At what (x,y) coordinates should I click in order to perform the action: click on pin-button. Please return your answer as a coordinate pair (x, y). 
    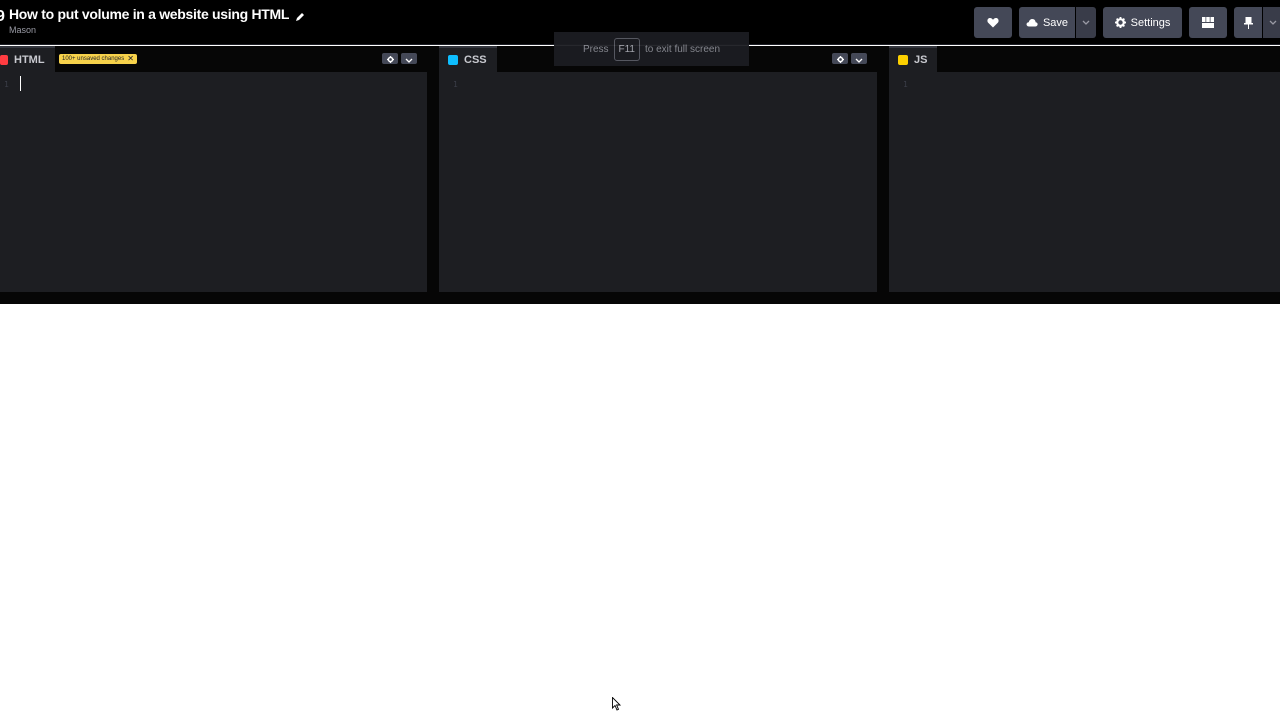
    Looking at the image, I should click on (1248, 22).